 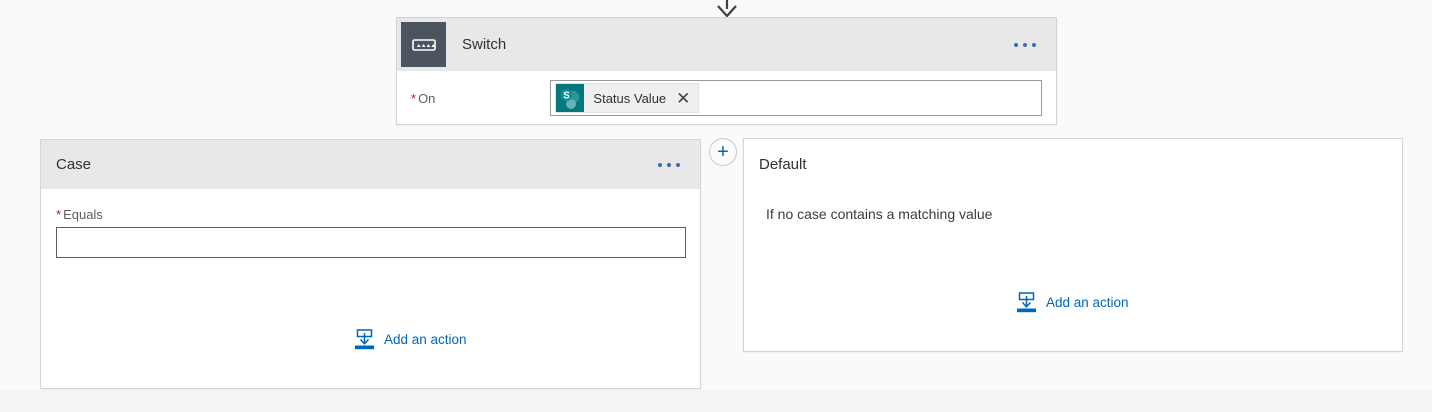 I want to click on add-case-button: +, so click(x=723, y=152).